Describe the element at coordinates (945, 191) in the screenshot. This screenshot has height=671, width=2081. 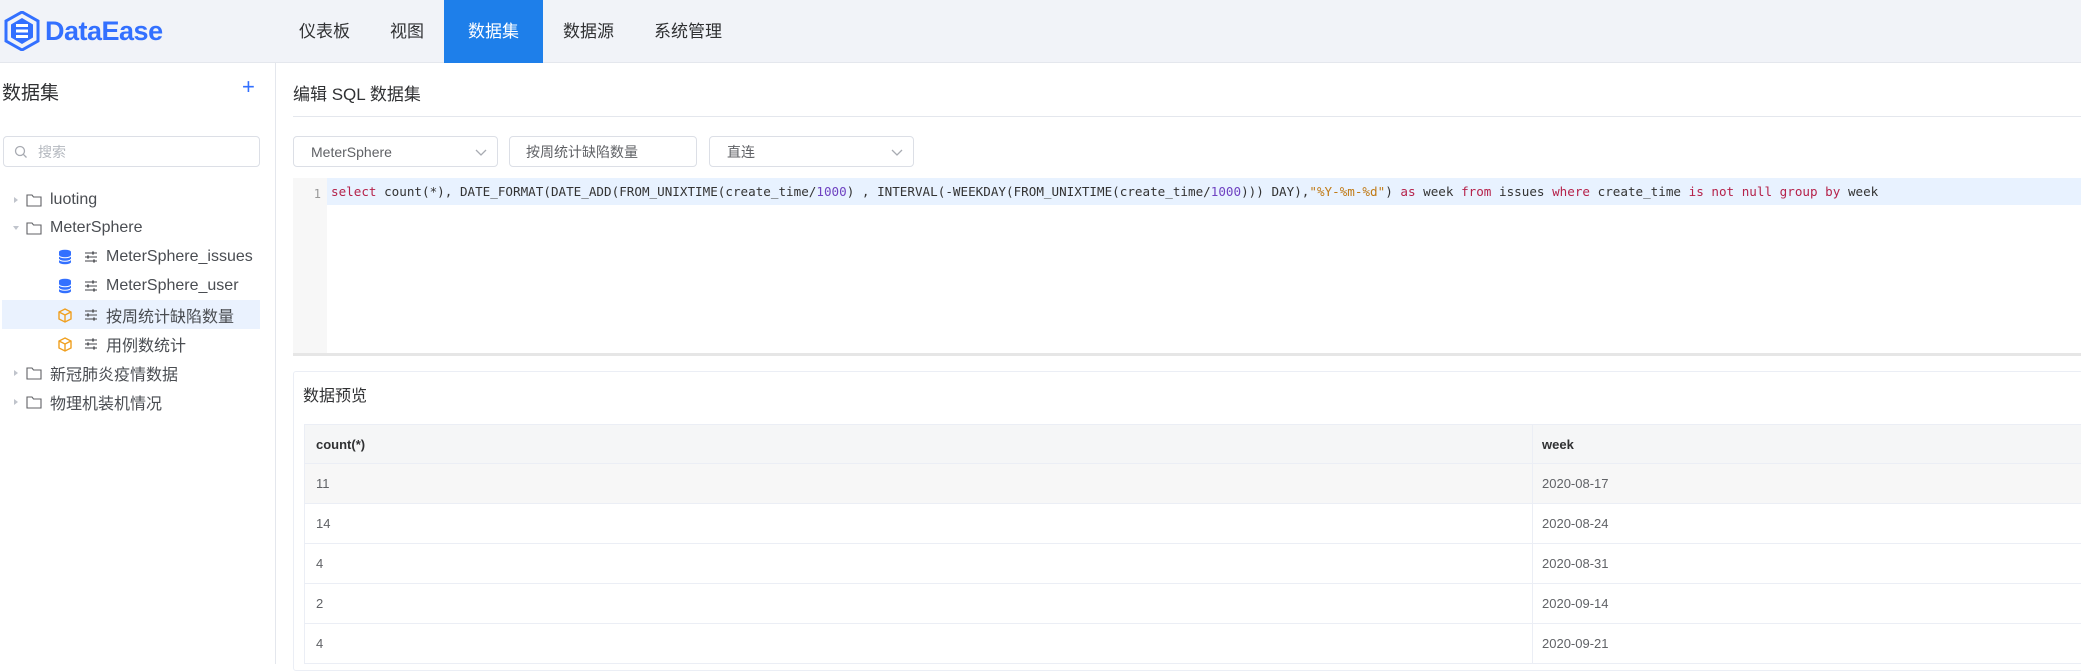
I see `sql-punctuation: (-` at that location.